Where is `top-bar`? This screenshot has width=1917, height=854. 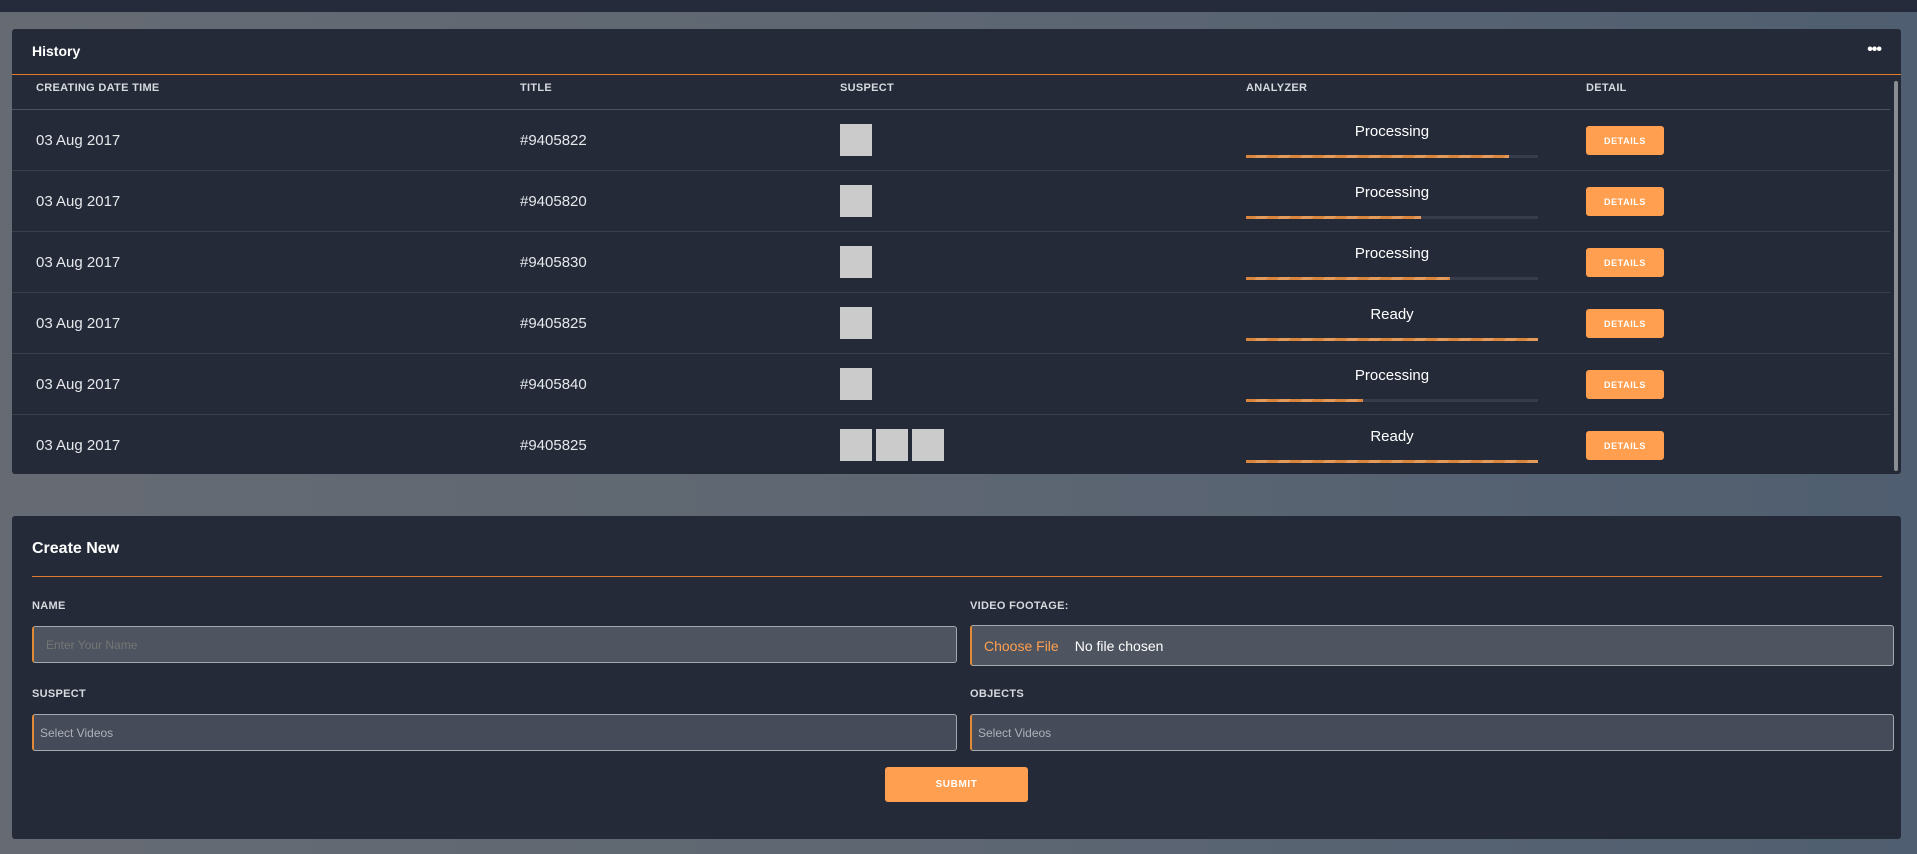 top-bar is located at coordinates (958, 6).